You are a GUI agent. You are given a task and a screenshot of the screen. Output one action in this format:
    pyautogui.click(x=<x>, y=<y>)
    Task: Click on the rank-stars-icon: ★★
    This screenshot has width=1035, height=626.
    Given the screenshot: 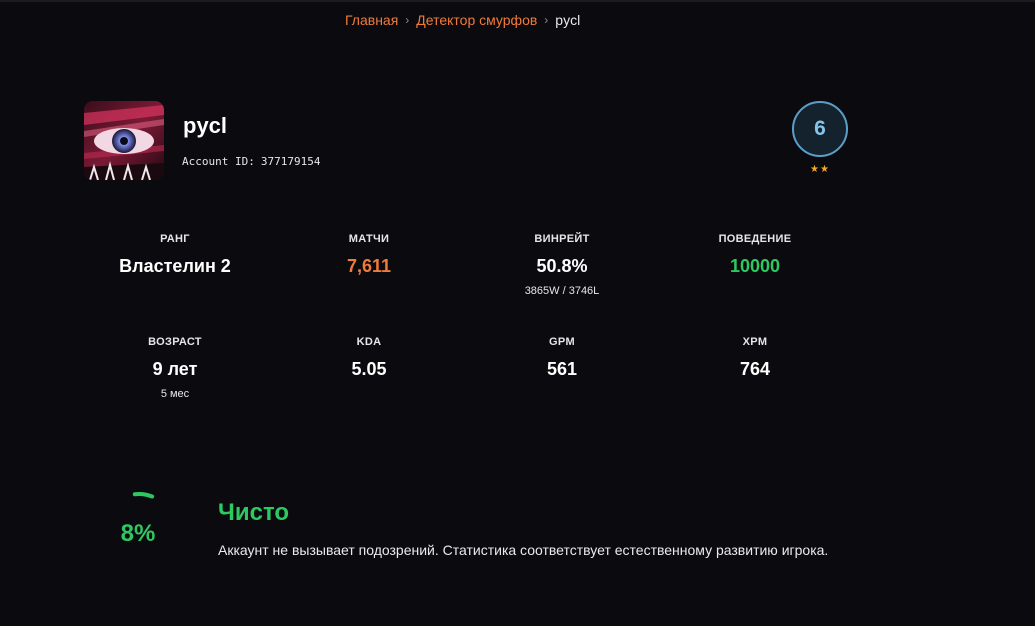 What is the action you would take?
    pyautogui.click(x=820, y=169)
    